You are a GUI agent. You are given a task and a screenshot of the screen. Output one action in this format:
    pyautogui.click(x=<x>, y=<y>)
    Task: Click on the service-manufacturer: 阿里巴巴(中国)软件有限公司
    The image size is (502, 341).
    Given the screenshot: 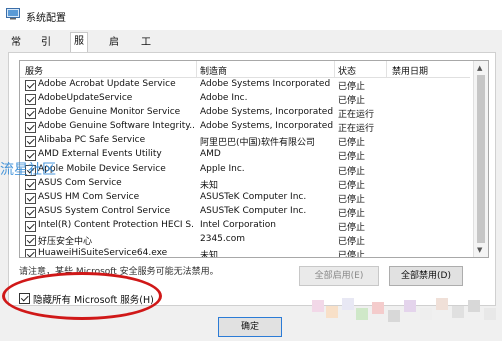 What is the action you would take?
    pyautogui.click(x=258, y=143)
    